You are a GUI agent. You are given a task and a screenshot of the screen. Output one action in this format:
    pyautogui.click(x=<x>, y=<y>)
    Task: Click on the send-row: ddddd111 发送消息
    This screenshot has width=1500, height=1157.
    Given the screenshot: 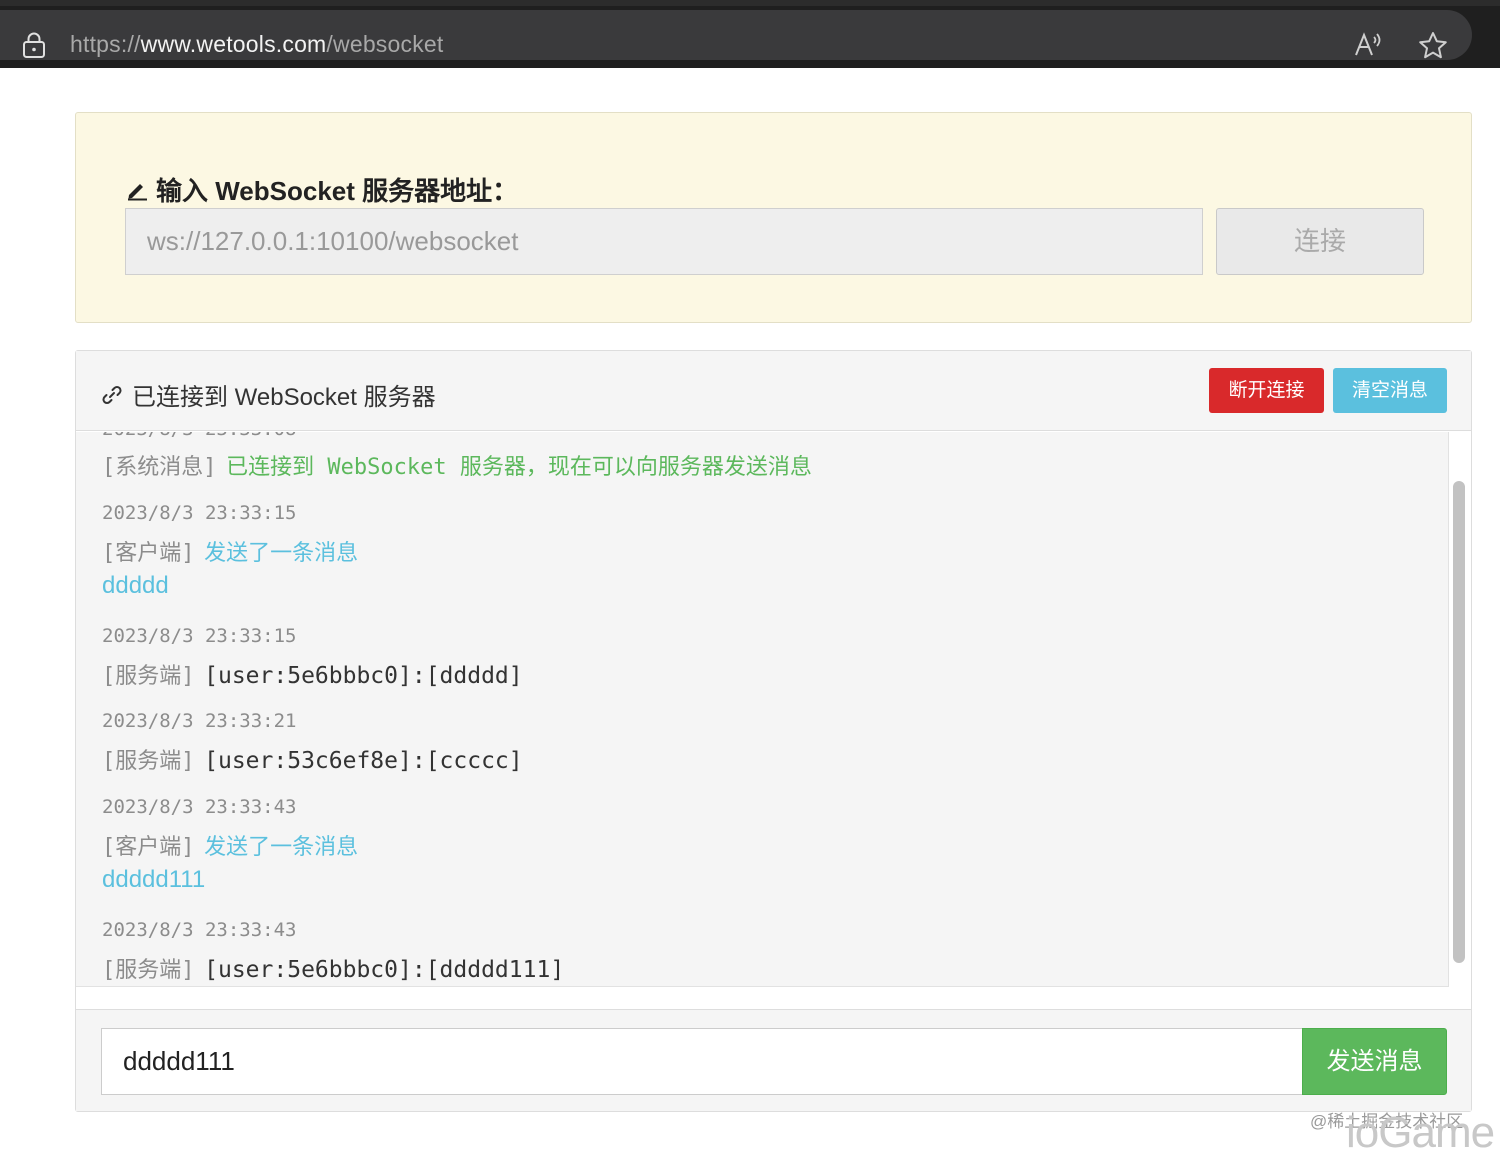 What is the action you would take?
    pyautogui.click(x=773, y=1060)
    